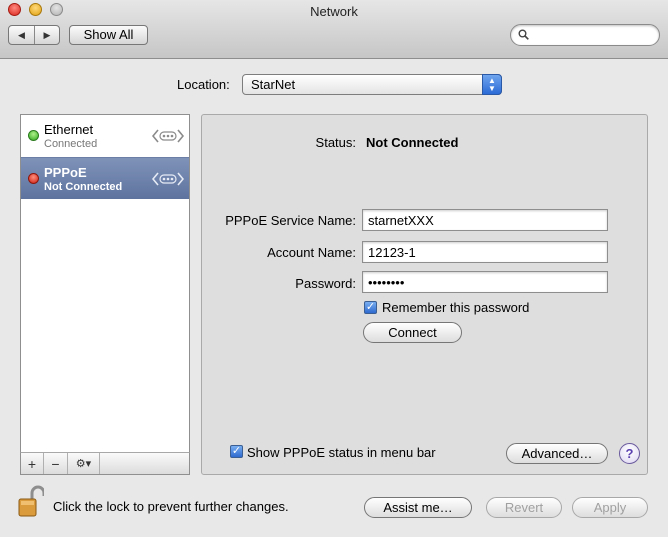  Describe the element at coordinates (168, 136) in the screenshot. I see `ethernet-icon` at that location.